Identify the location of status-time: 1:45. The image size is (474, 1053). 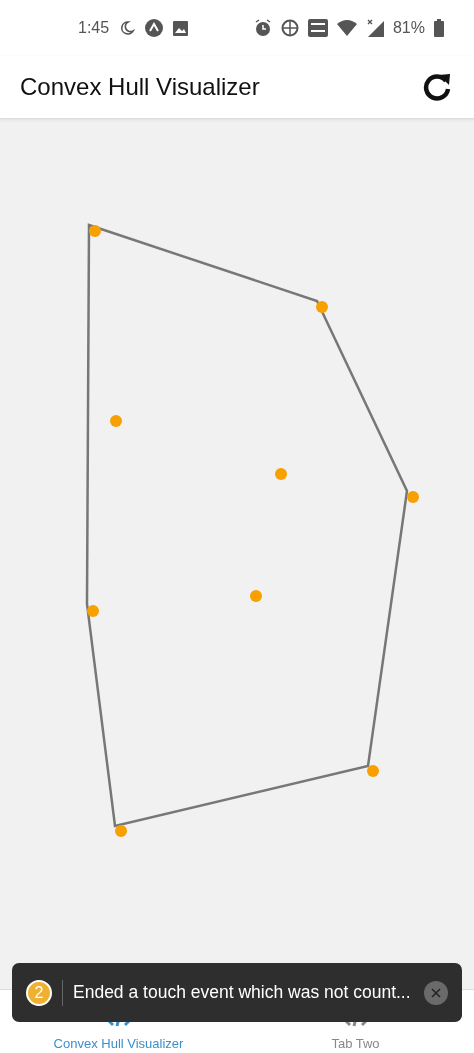
(94, 28).